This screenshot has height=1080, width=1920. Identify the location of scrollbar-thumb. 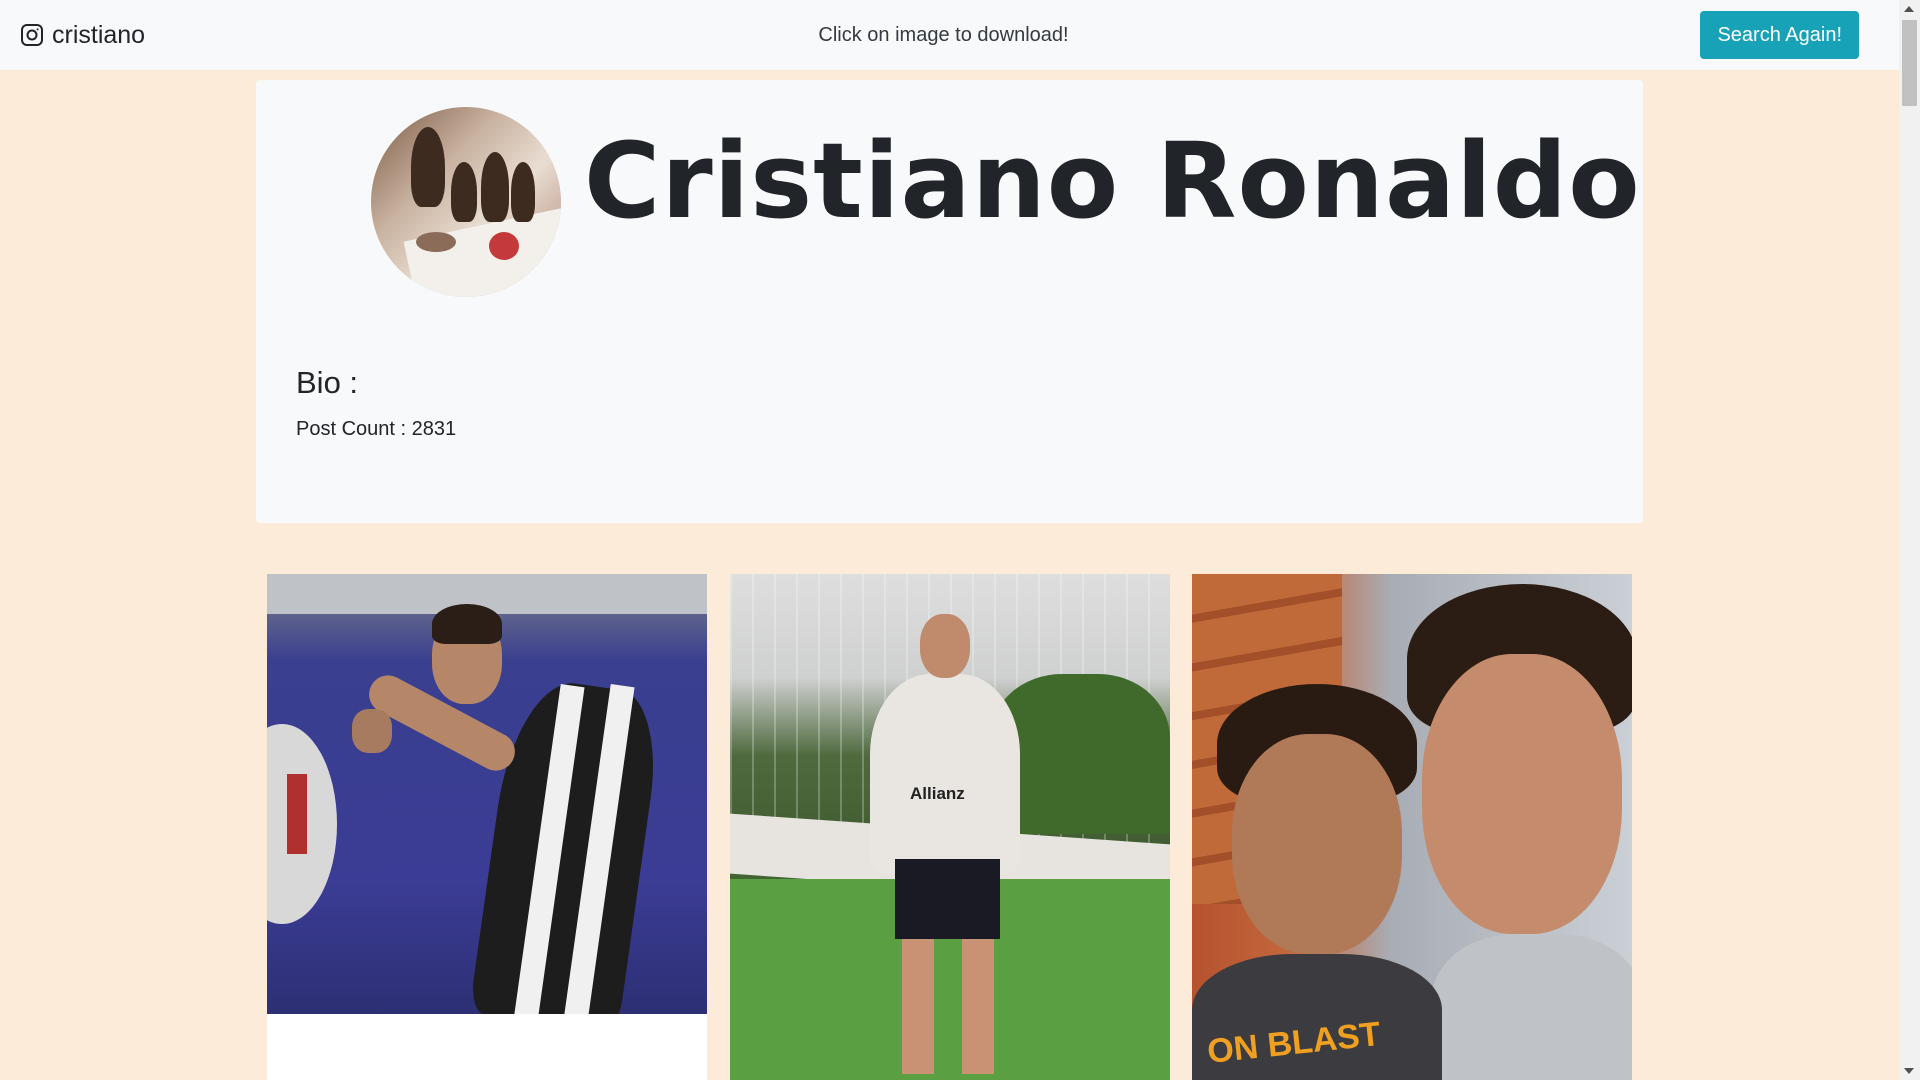
(1909, 63).